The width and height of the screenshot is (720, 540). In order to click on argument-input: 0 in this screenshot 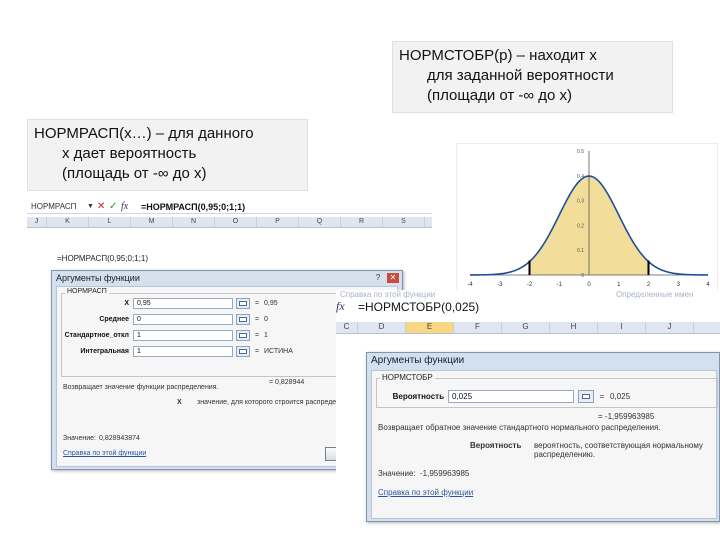, I will do `click(183, 319)`.